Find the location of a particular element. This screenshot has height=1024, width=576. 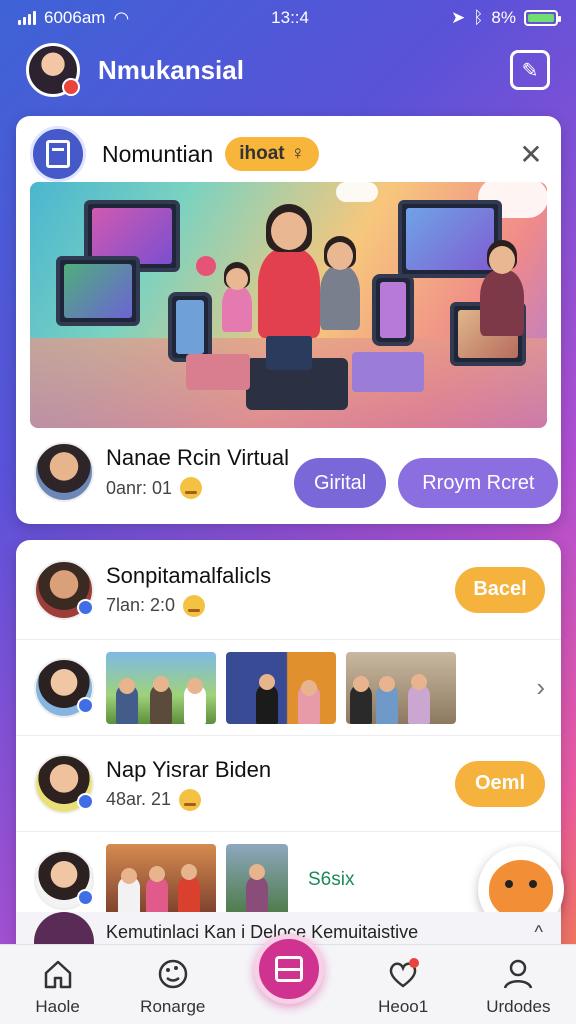

tab-profile: Urdodes is located at coordinates (518, 987).